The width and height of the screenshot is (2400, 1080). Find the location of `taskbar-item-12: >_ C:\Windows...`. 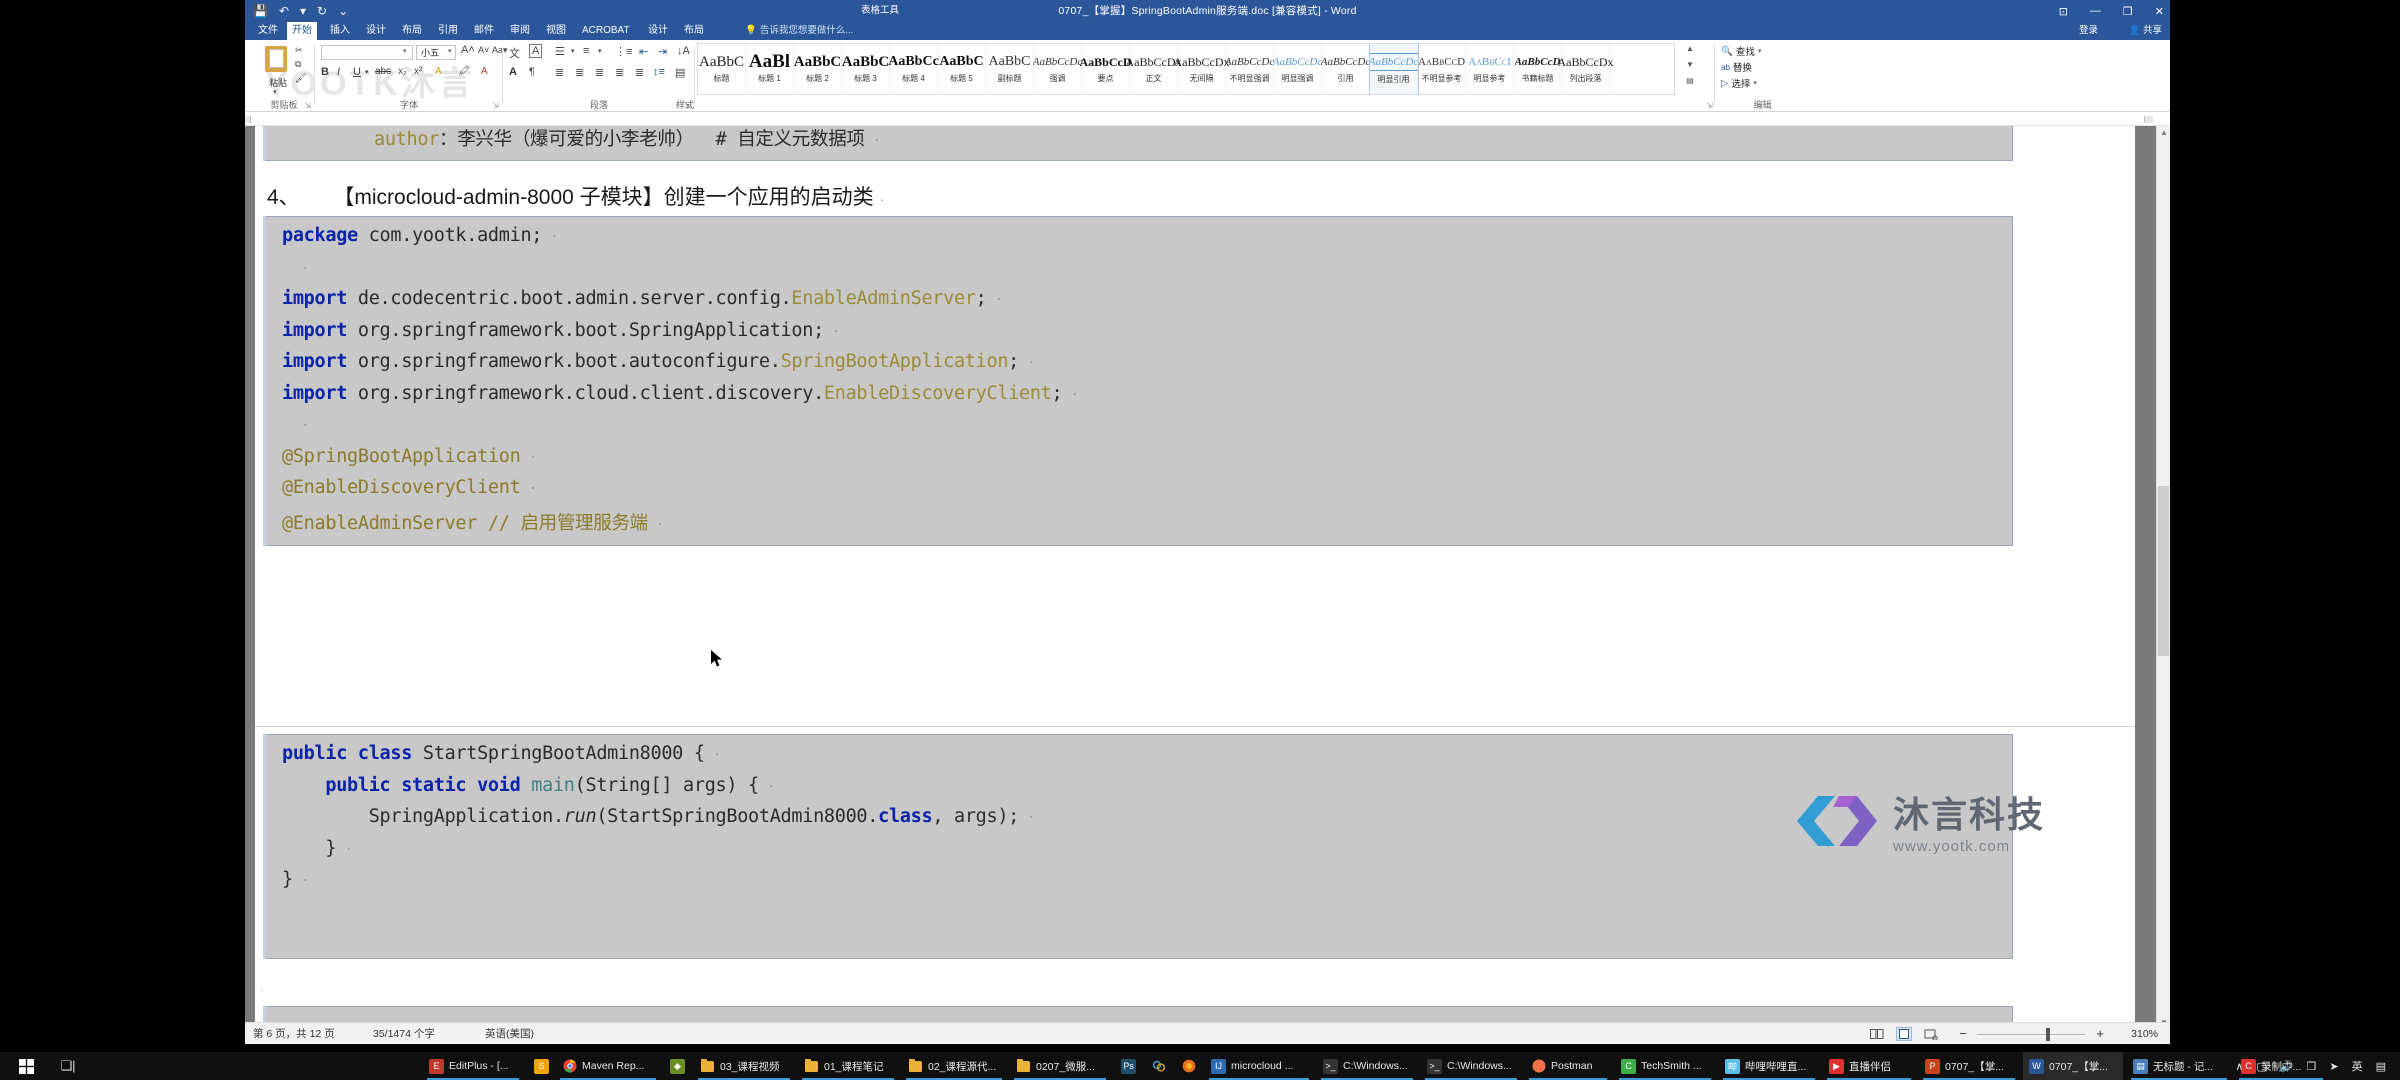

taskbar-item-12: >_ C:\Windows... is located at coordinates (1367, 1066).